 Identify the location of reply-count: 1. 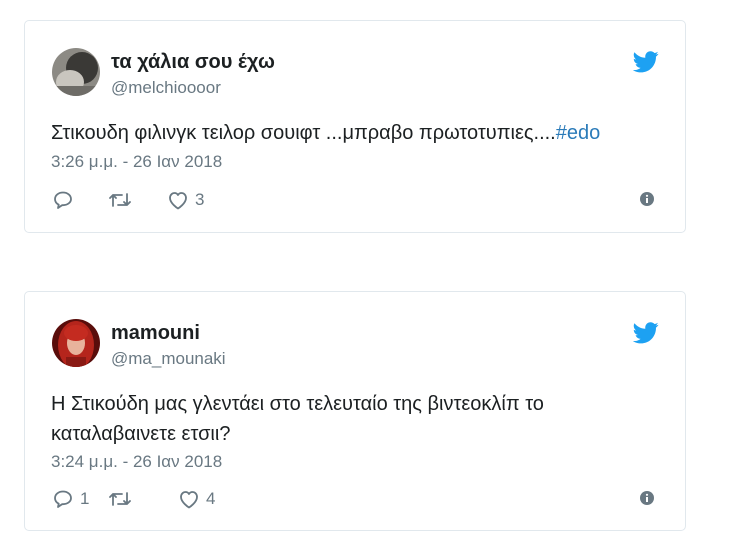
(85, 498).